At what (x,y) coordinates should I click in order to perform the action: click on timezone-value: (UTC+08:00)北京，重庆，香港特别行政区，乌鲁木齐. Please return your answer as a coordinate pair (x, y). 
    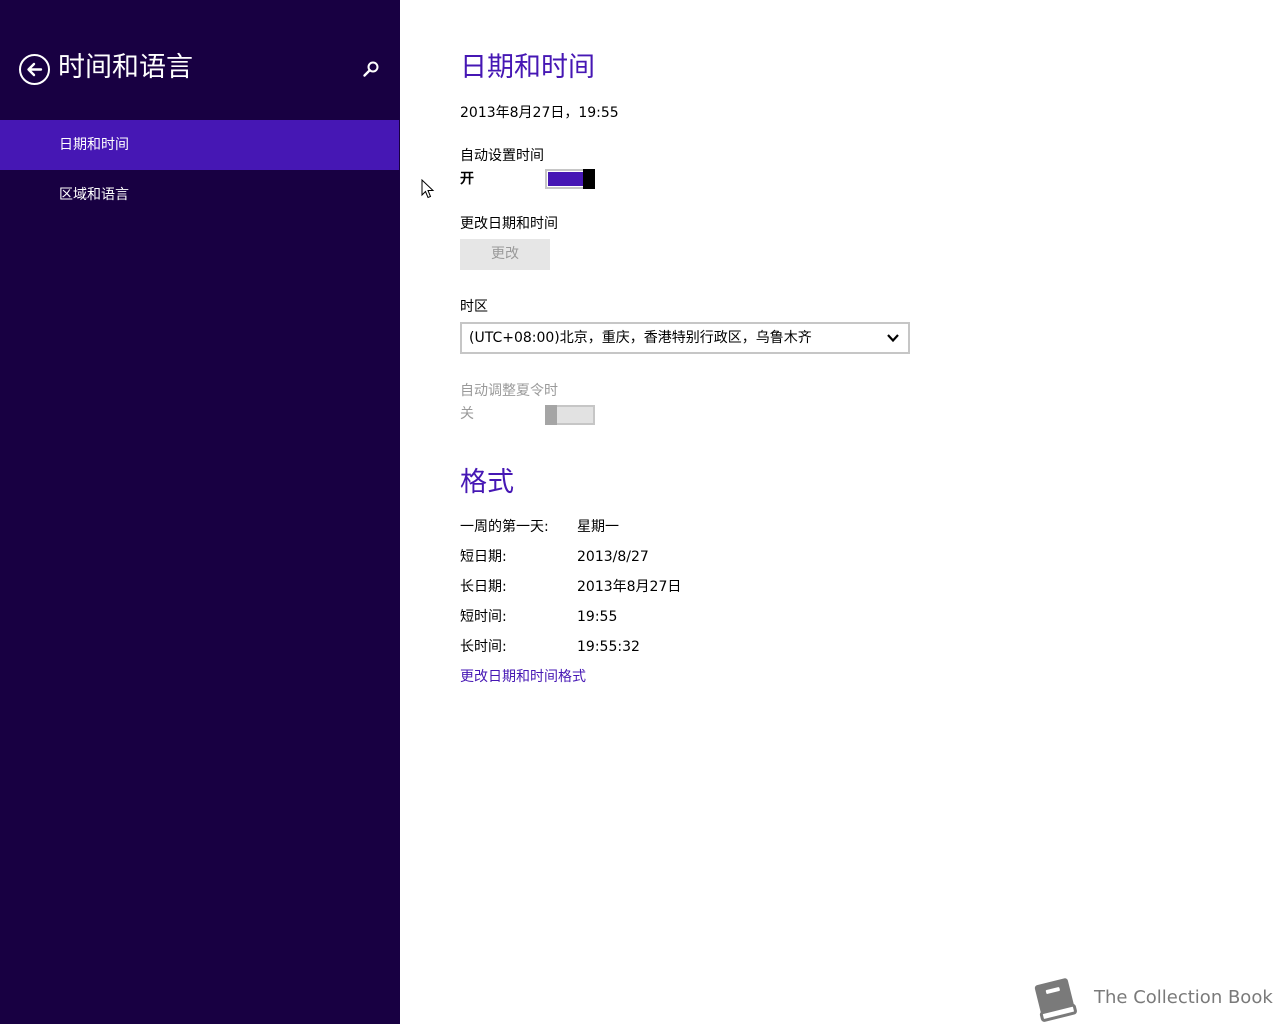
    Looking at the image, I should click on (640, 338).